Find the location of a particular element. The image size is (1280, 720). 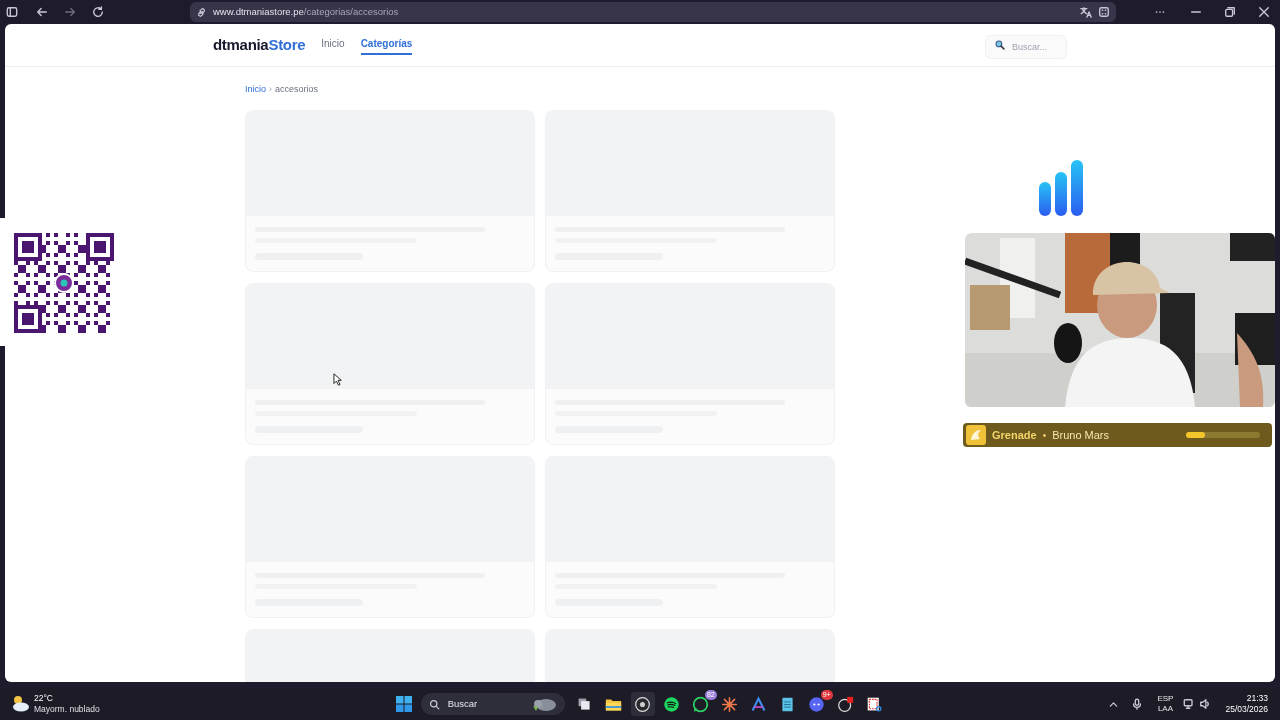

sidebar-toggle-icon is located at coordinates (12, 12).